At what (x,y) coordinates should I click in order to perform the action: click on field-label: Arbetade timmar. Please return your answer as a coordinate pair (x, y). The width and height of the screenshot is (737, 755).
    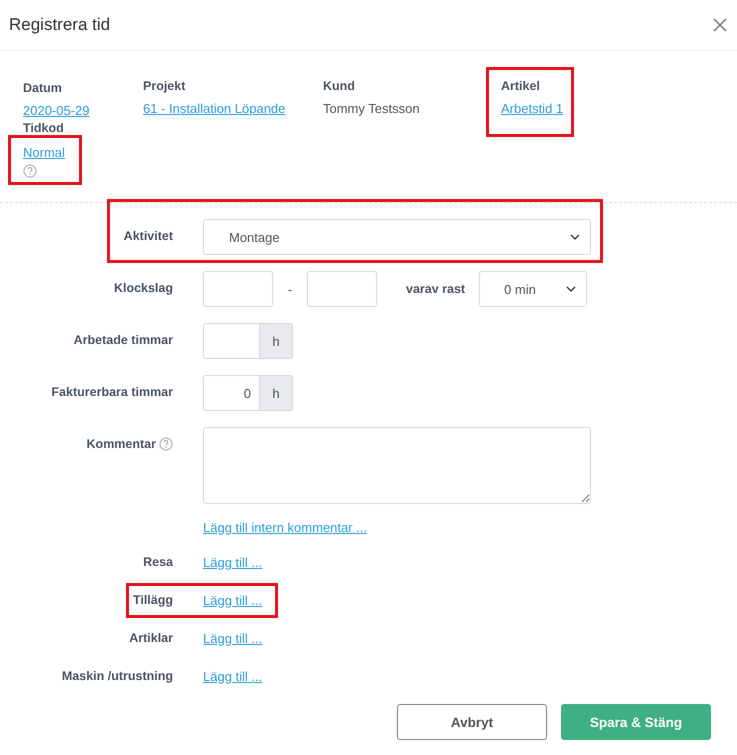
    Looking at the image, I should click on (123, 340).